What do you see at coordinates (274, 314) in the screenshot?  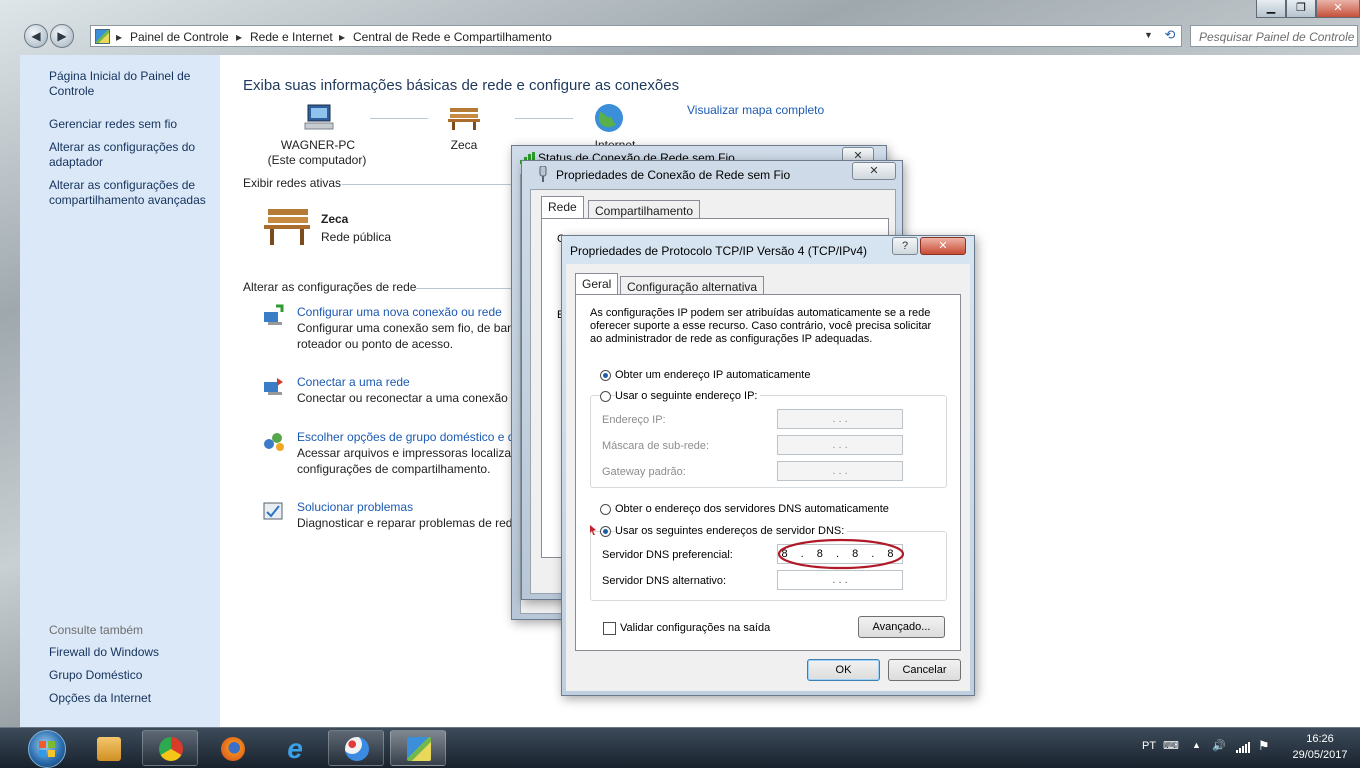 I see `new-connection-icon` at bounding box center [274, 314].